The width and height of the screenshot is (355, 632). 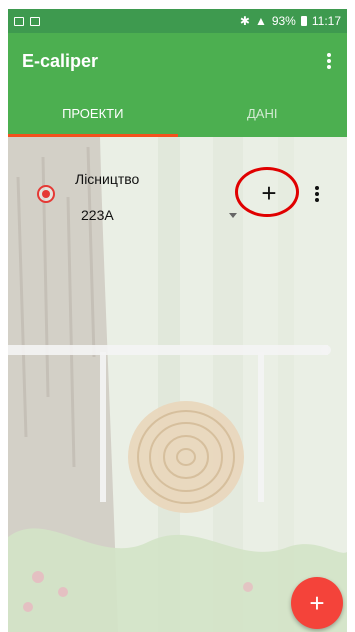 What do you see at coordinates (97, 215) in the screenshot?
I see `project-dropdown-value: 223A` at bounding box center [97, 215].